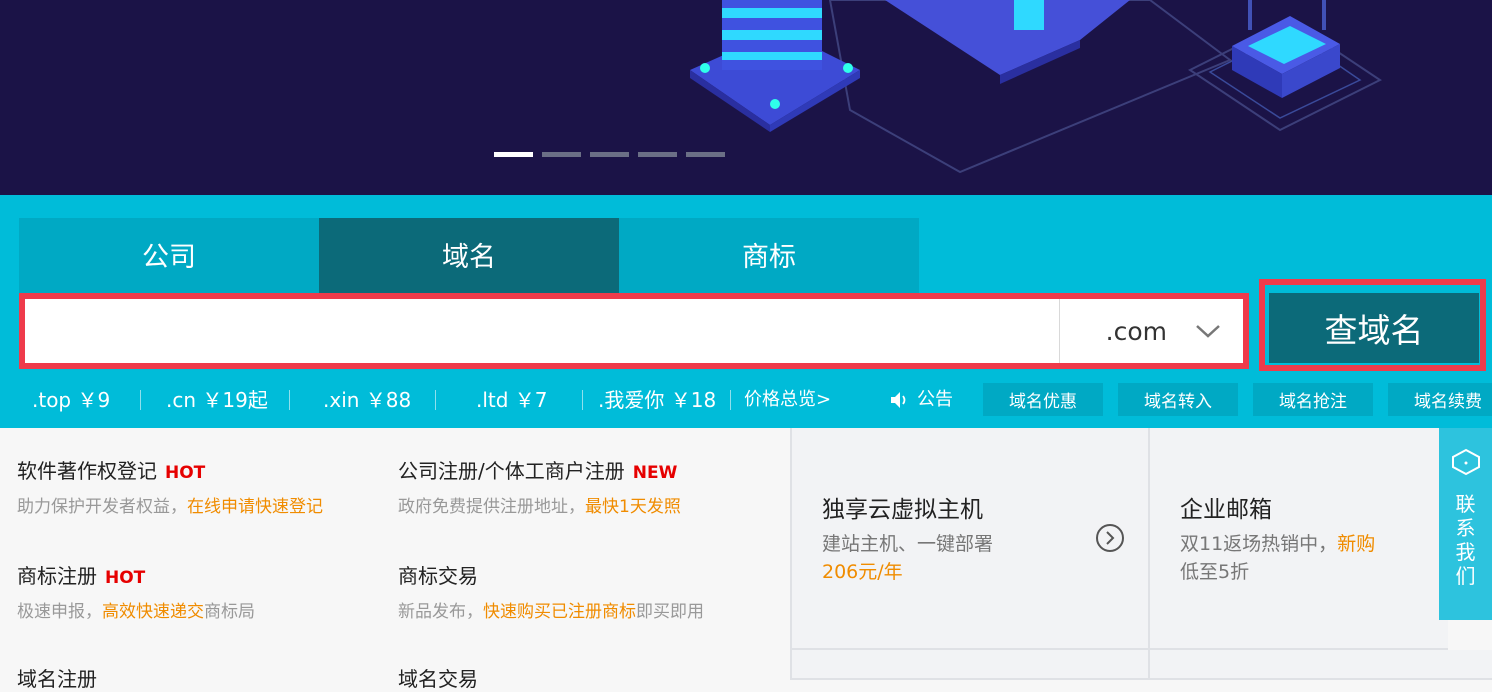  What do you see at coordinates (1110, 538) in the screenshot?
I see `chevron-right-icon` at bounding box center [1110, 538].